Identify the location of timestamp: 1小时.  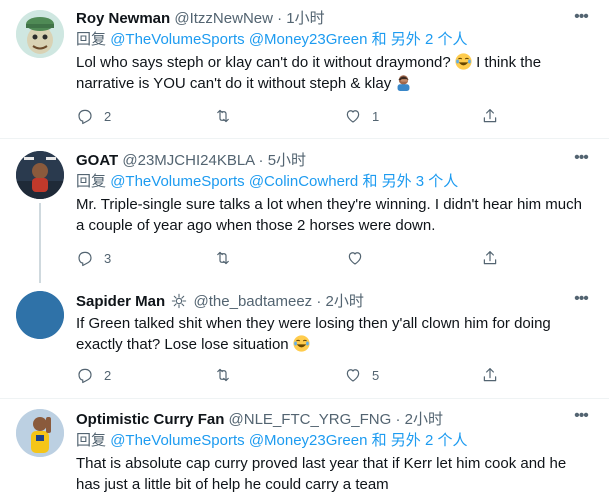
(305, 18).